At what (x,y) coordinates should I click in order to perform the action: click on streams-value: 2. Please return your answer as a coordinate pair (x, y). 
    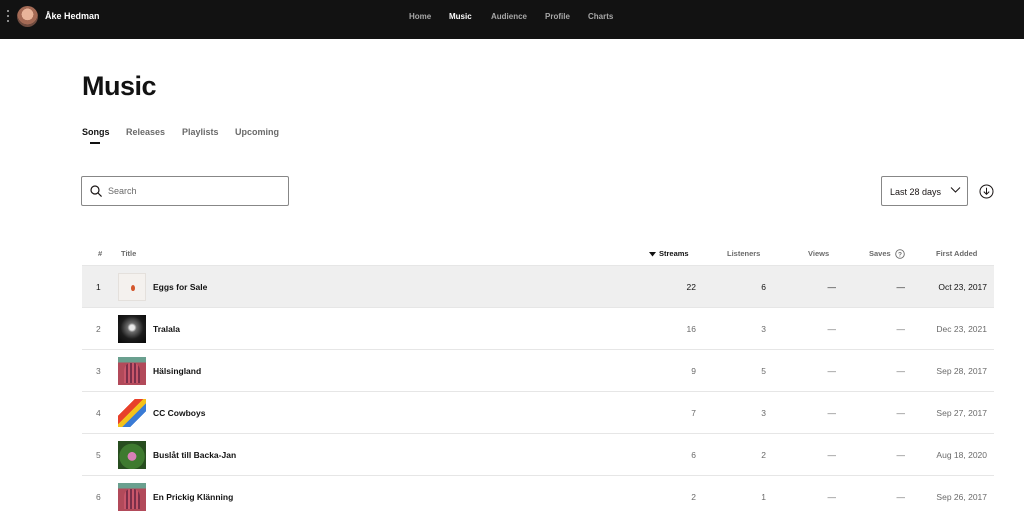
    Looking at the image, I should click on (693, 497).